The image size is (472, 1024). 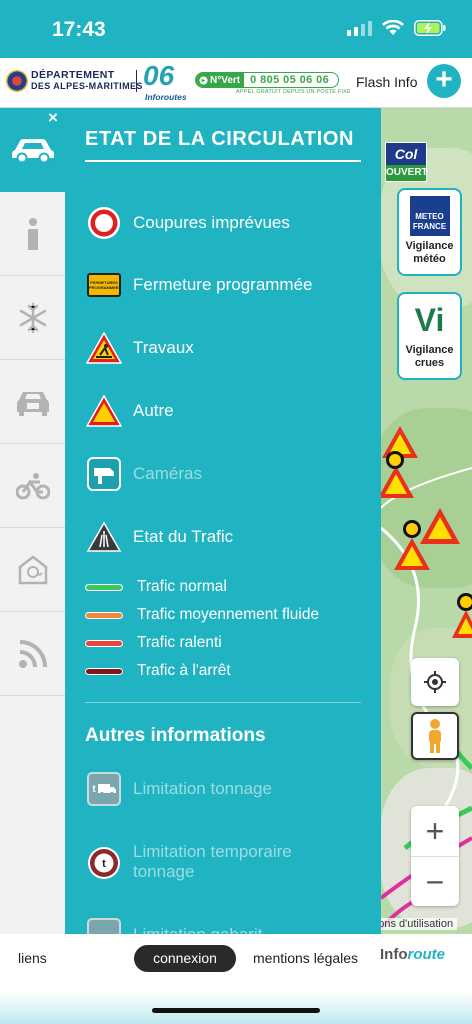 I want to click on vigilance-meteo-button: METEO FRANCE Vigilance météo, so click(x=429, y=232).